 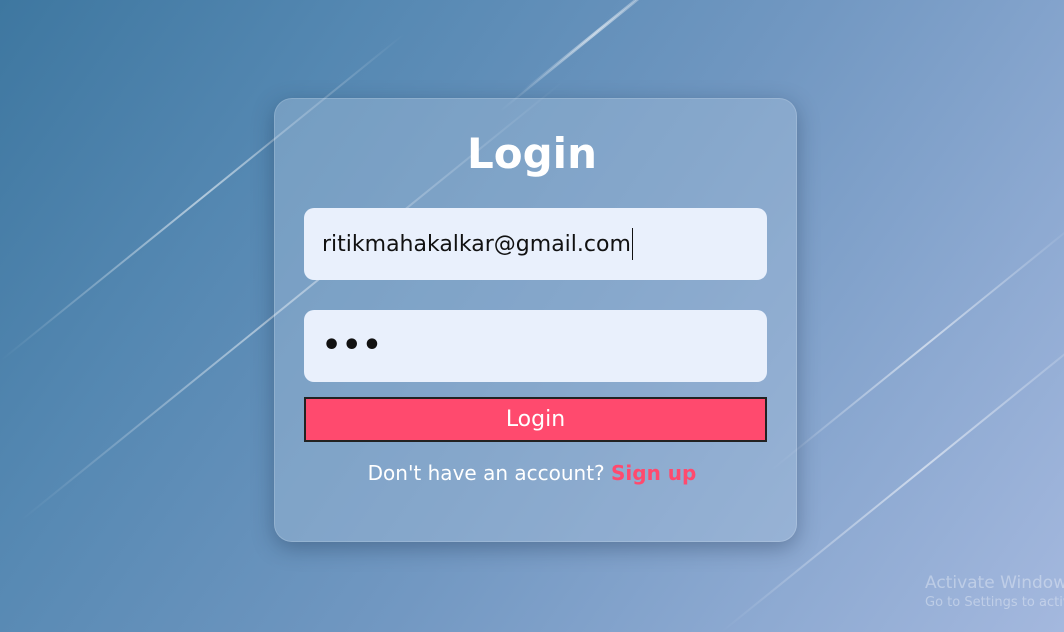 What do you see at coordinates (994, 583) in the screenshot?
I see `watermark-title: Activate Windows` at bounding box center [994, 583].